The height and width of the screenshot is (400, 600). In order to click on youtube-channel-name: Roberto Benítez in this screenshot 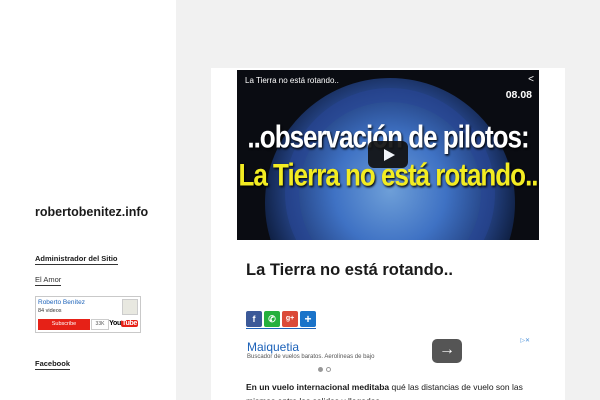, I will do `click(61, 302)`.